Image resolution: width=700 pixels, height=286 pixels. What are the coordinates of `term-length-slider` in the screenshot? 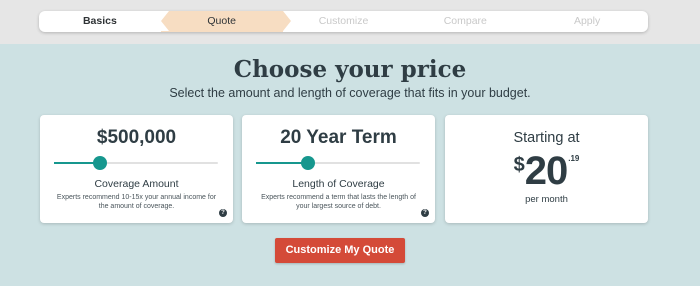 It's located at (338, 163).